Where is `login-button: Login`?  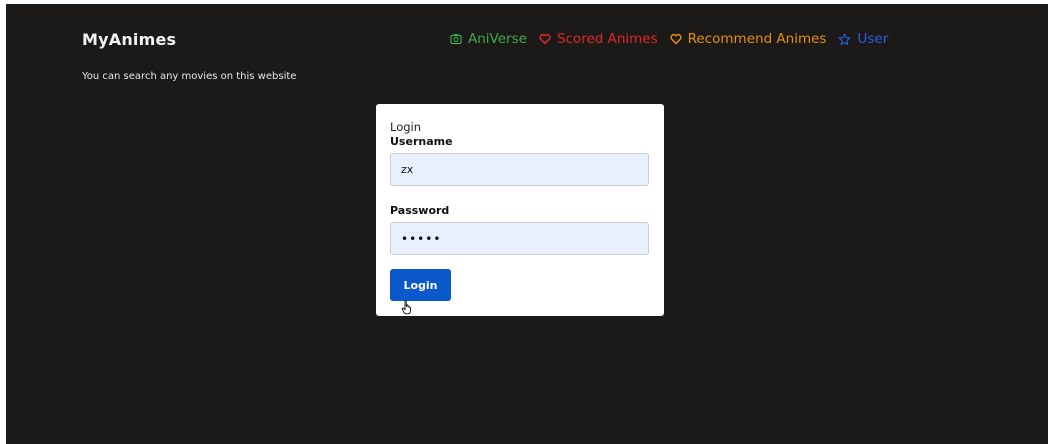 login-button: Login is located at coordinates (420, 285).